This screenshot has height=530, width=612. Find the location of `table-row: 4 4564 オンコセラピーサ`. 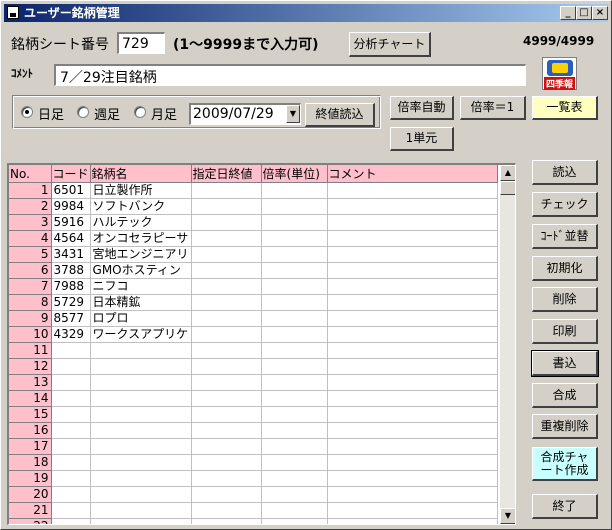

table-row: 4 4564 オンコセラピーサ is located at coordinates (253, 238).